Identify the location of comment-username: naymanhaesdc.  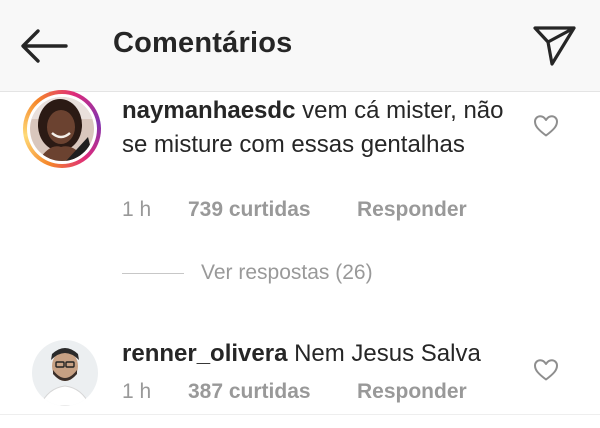
(208, 110).